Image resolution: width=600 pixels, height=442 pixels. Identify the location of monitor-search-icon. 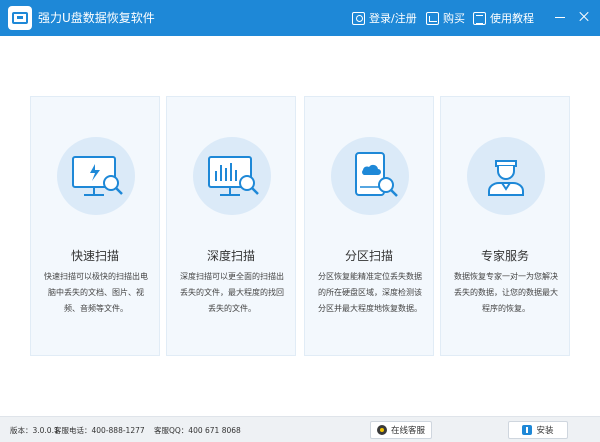
(96, 176).